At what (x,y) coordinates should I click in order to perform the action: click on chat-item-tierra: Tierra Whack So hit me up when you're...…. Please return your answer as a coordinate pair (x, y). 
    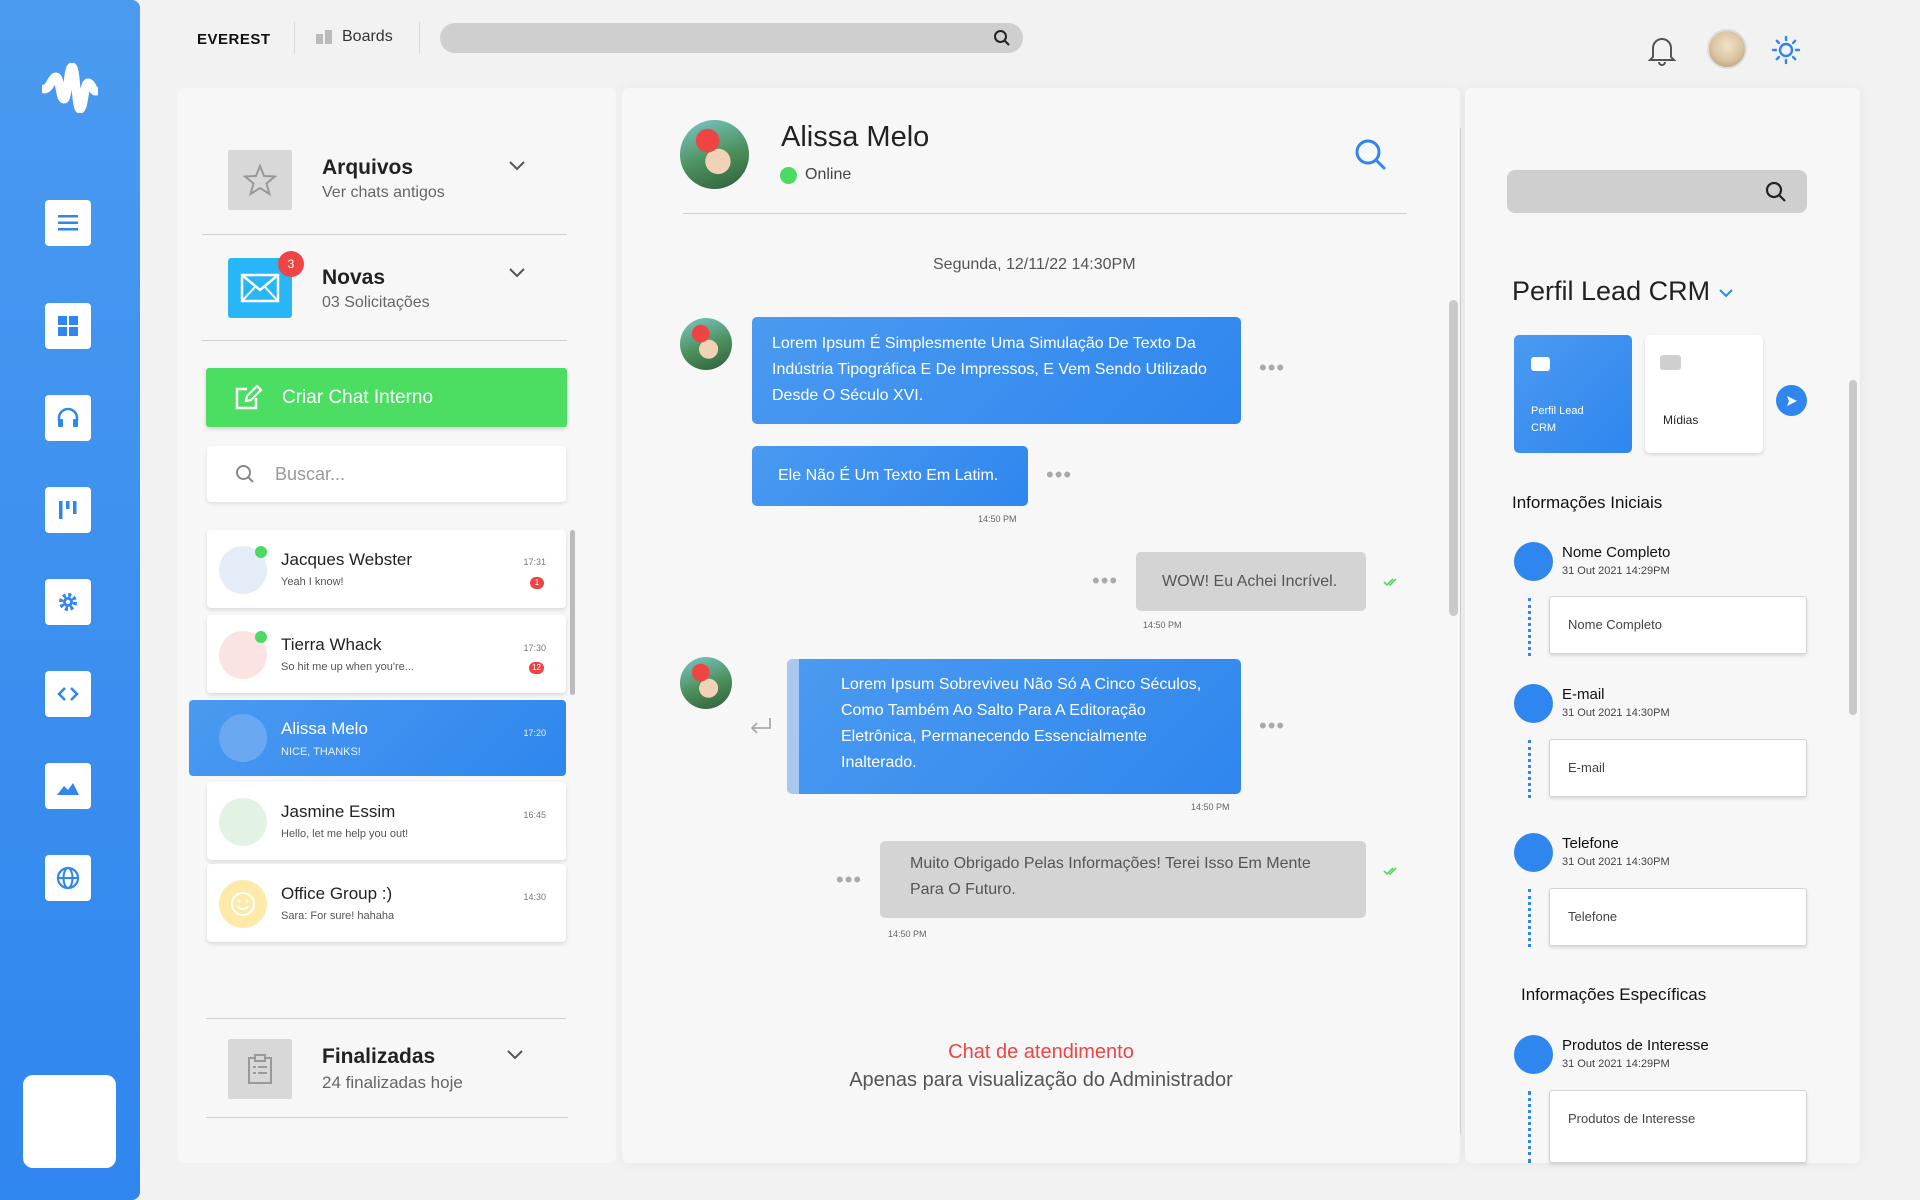
    Looking at the image, I should click on (386, 654).